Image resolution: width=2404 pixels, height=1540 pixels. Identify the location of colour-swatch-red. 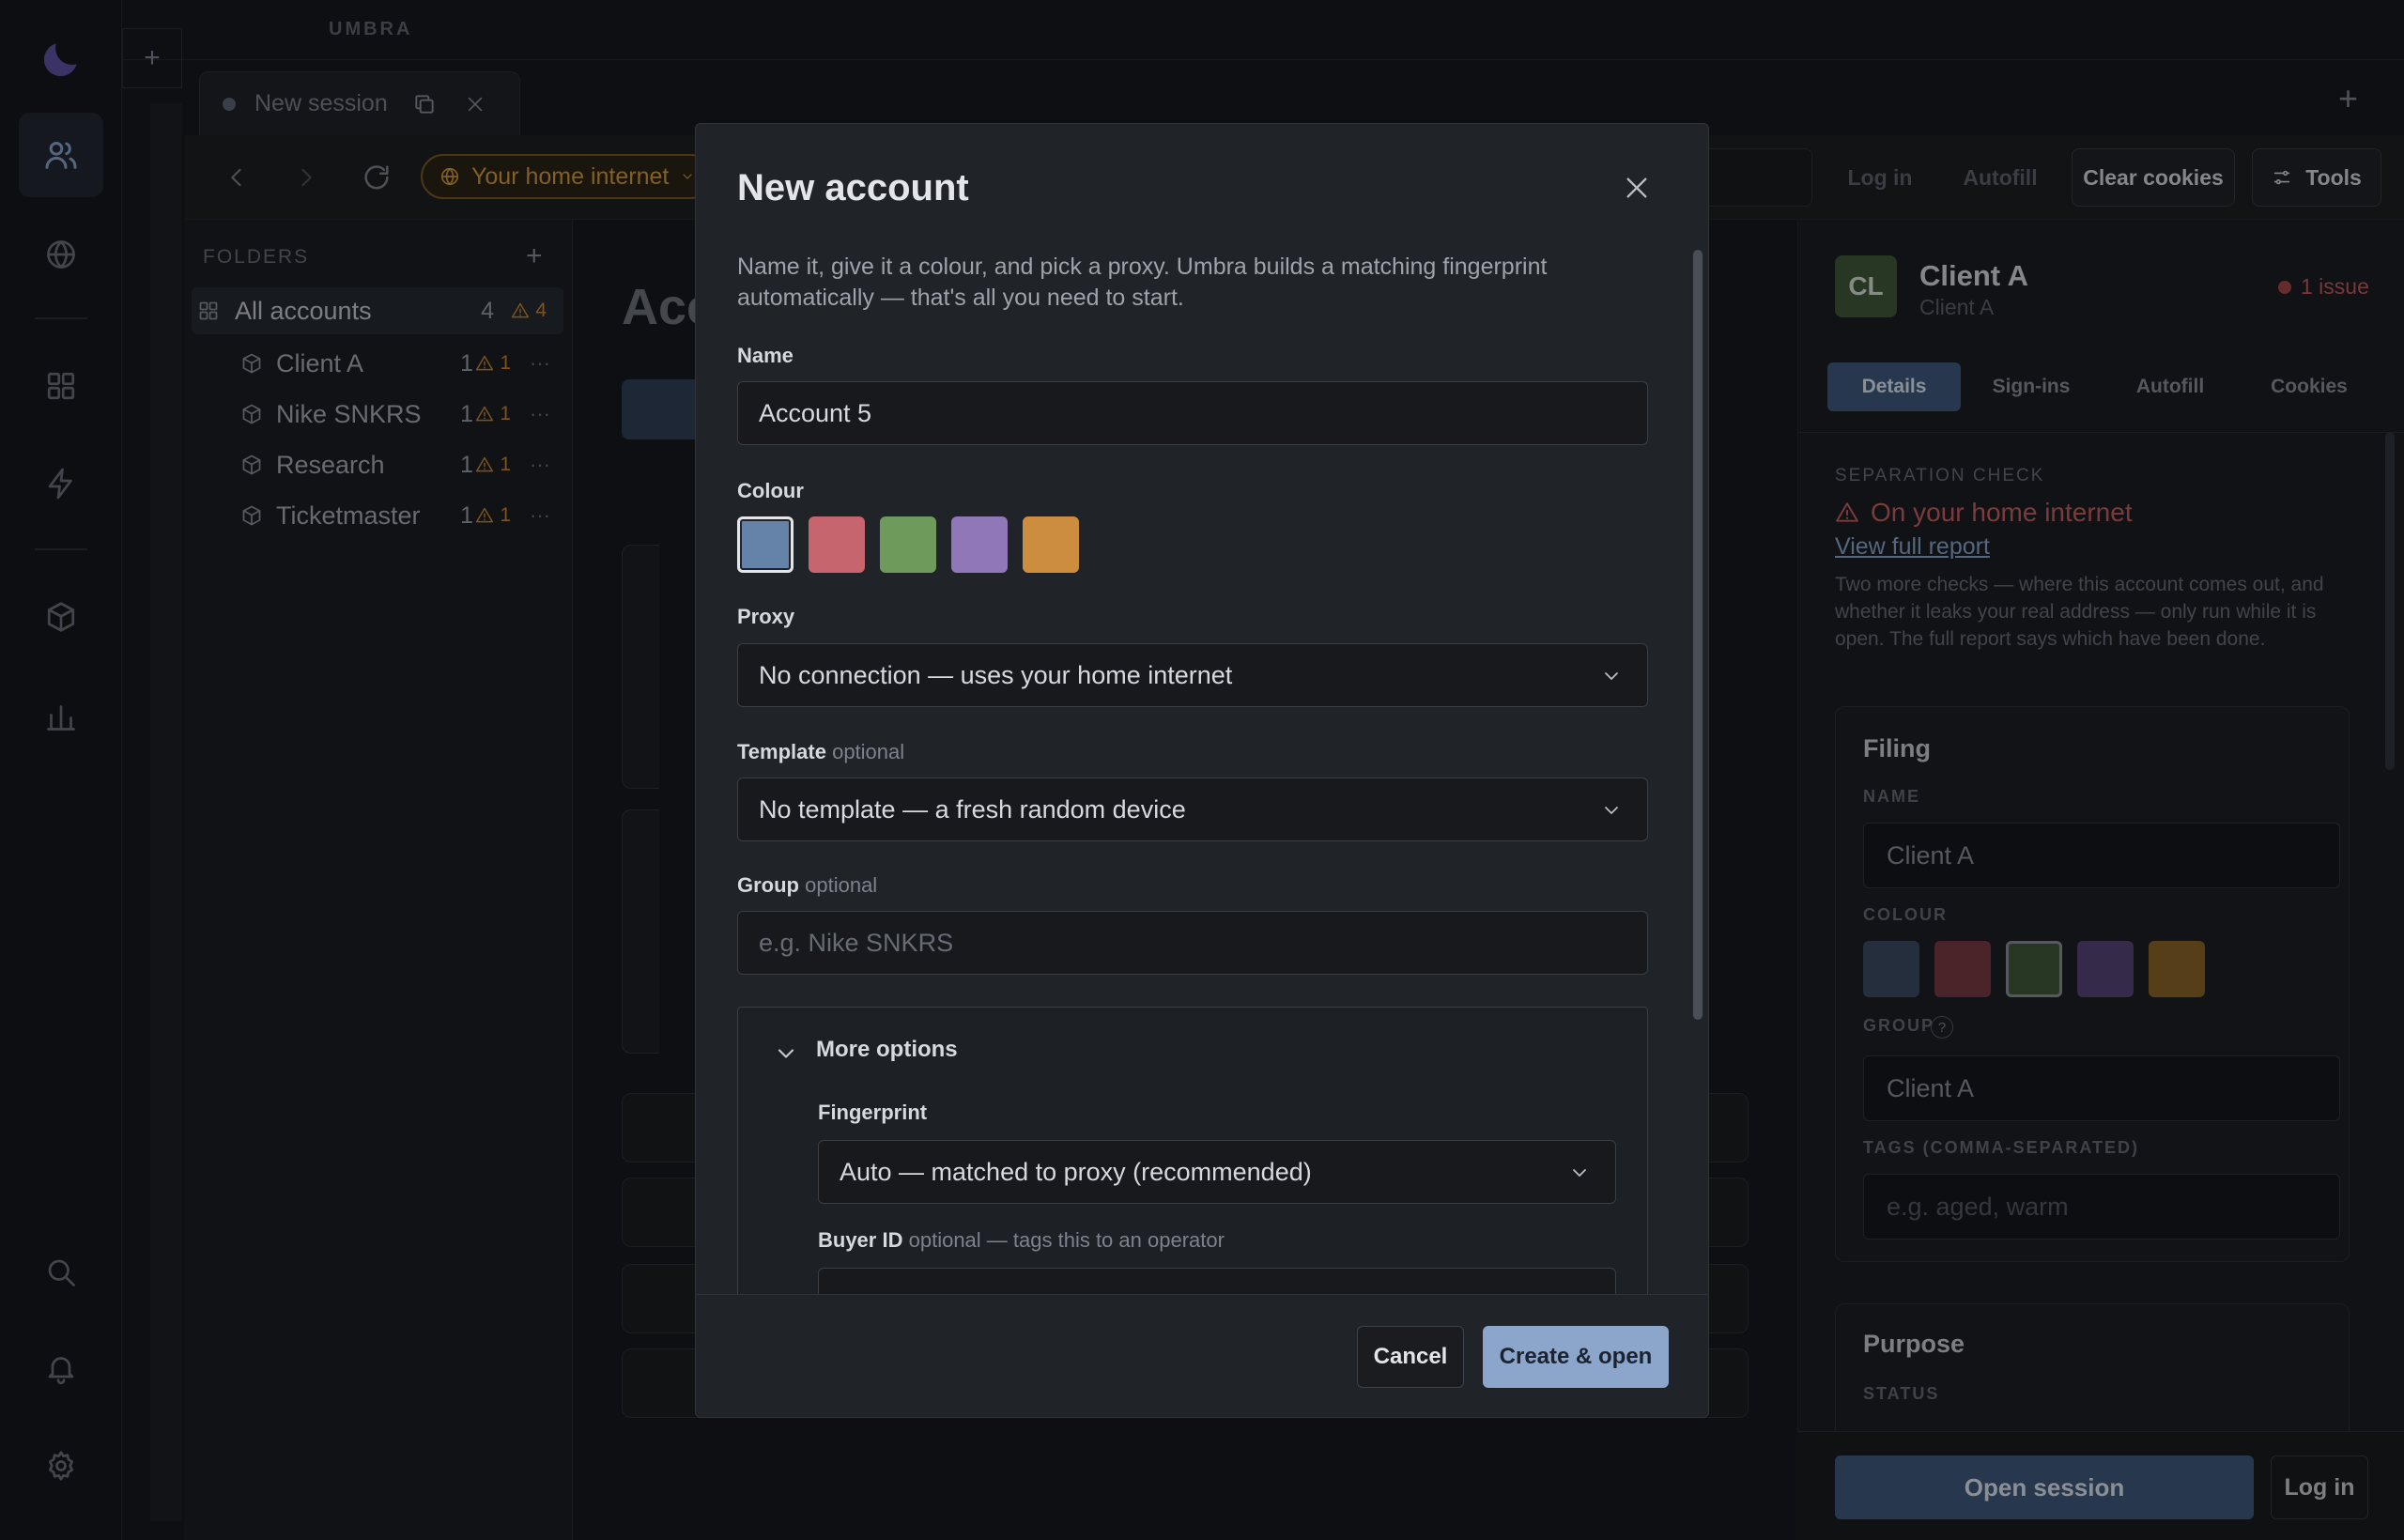
(837, 544).